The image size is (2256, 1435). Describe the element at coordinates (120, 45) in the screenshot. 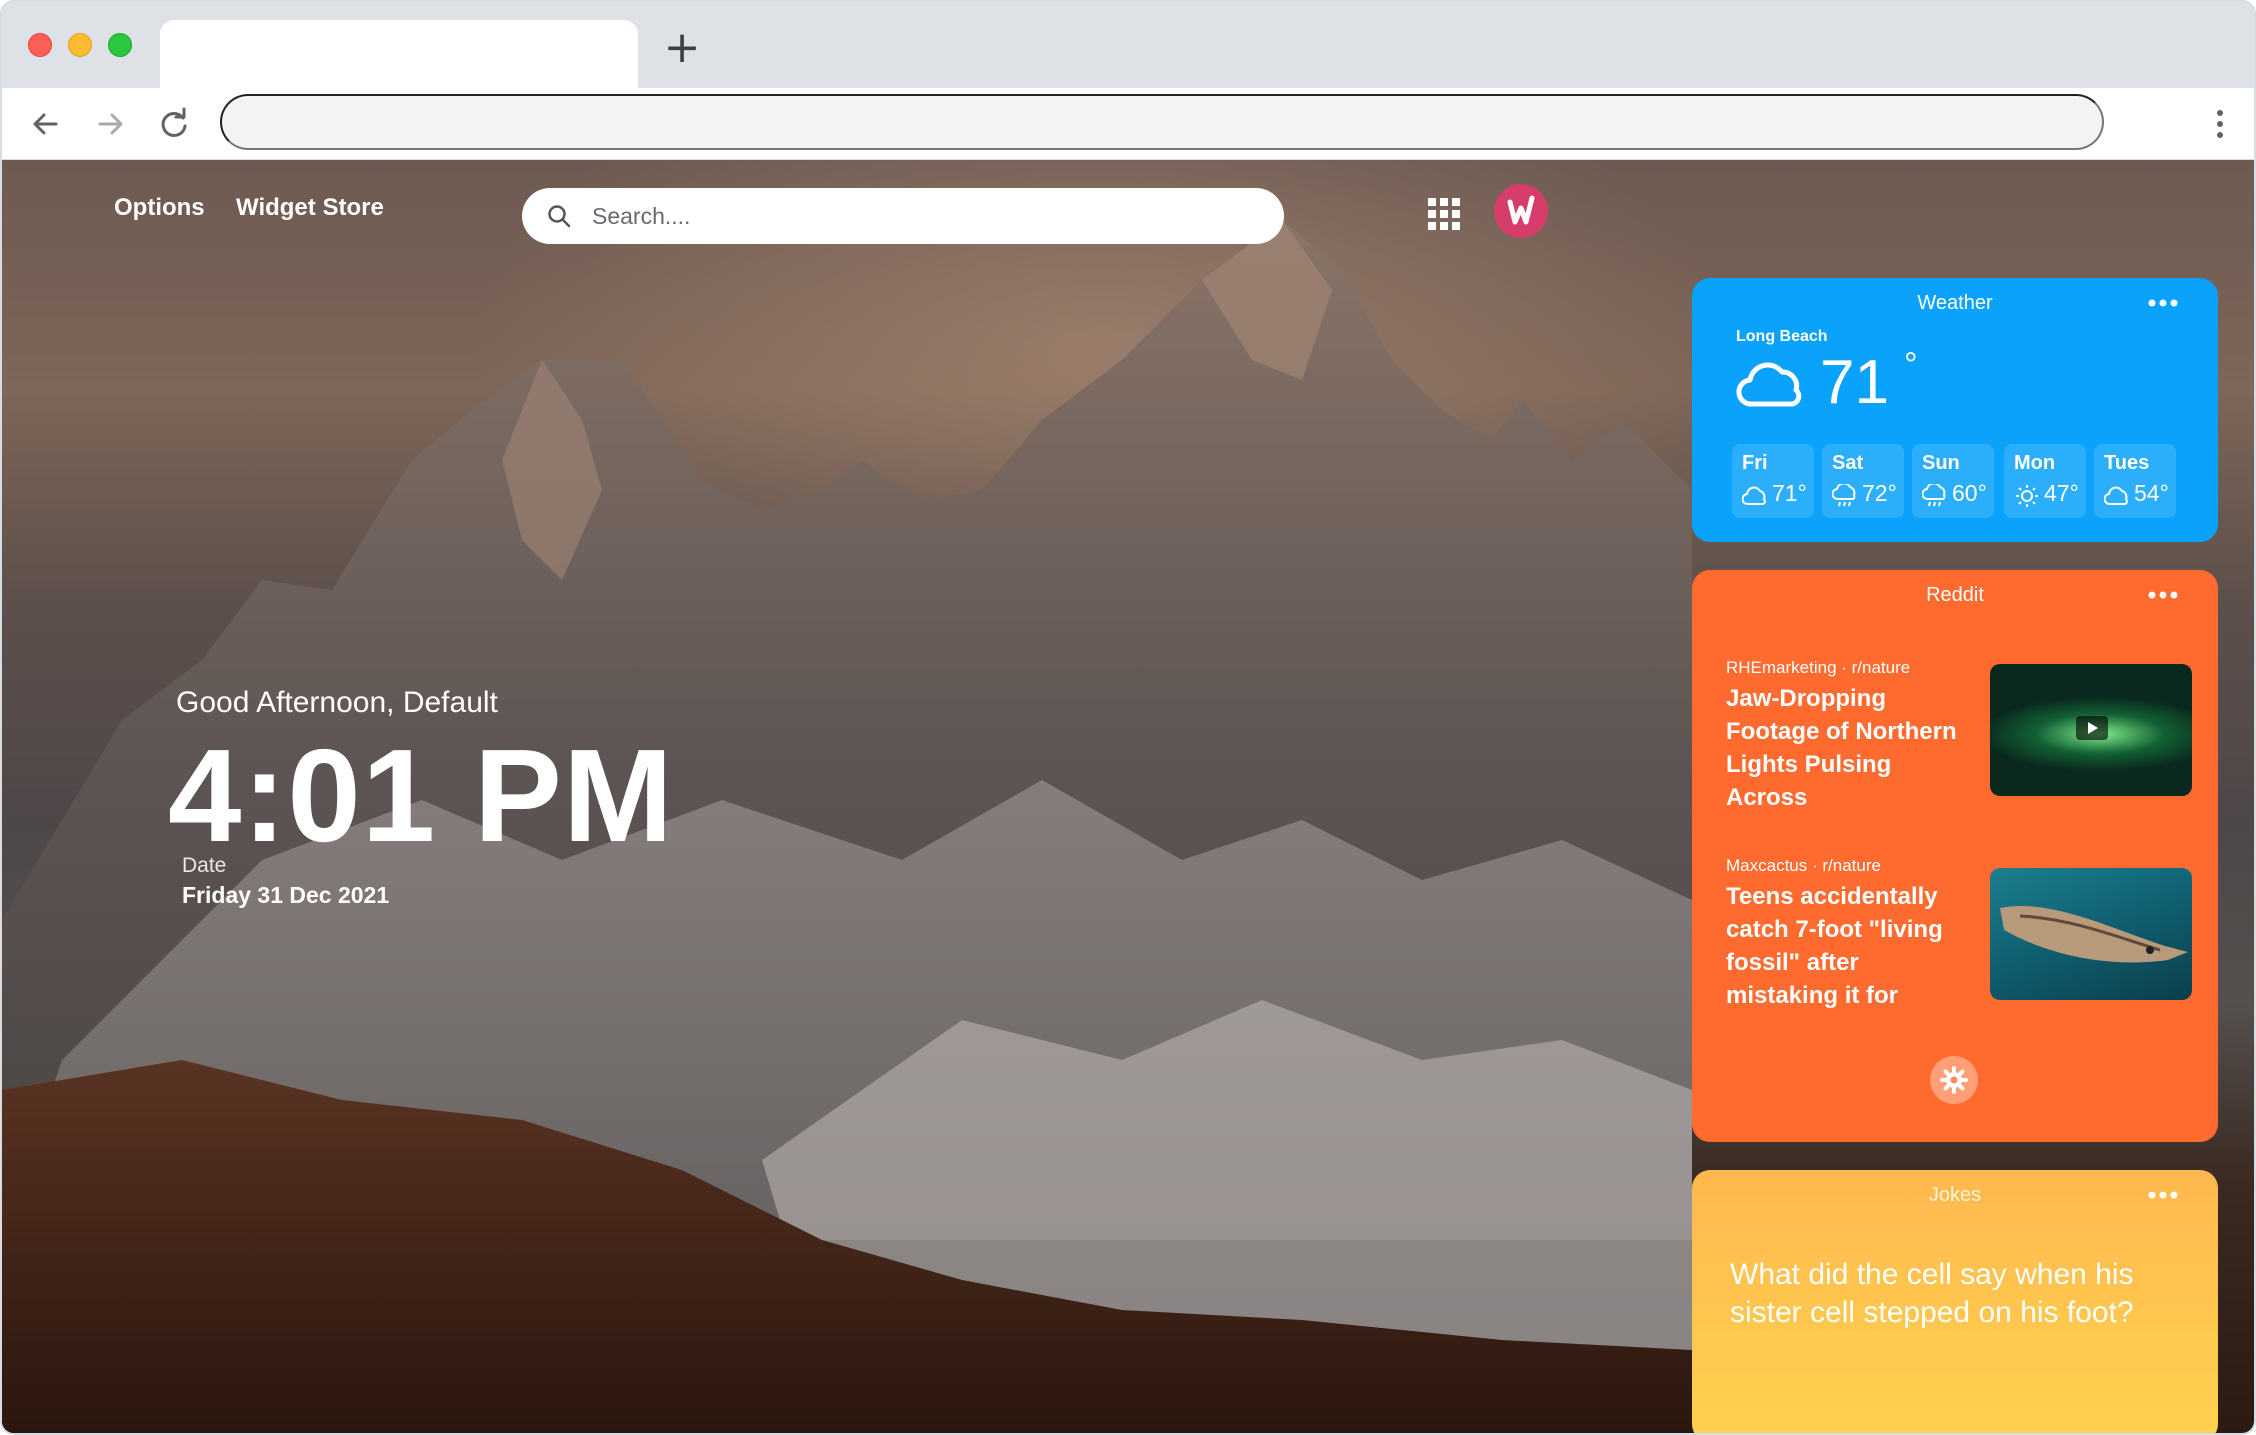

I see `maximize-window-button` at that location.